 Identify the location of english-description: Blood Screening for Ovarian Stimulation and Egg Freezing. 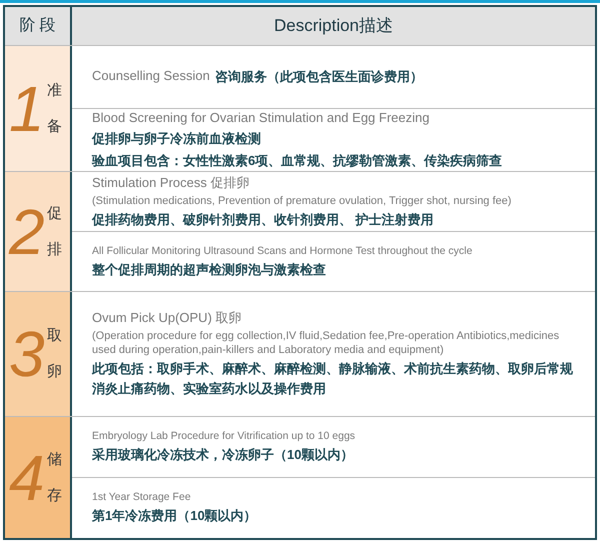
(261, 118).